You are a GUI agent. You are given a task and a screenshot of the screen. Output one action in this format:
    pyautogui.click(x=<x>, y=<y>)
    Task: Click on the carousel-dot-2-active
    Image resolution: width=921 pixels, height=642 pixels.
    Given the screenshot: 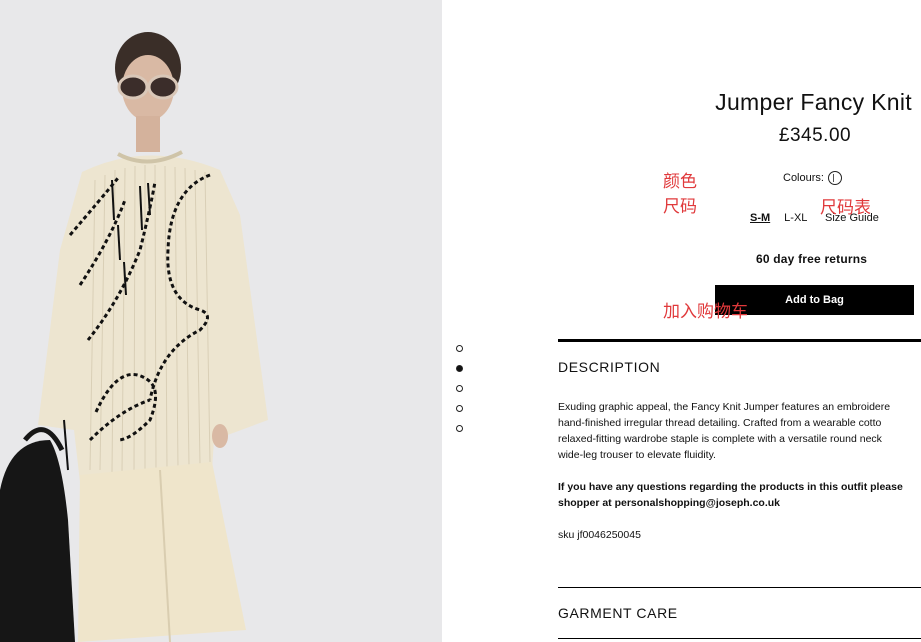 What is the action you would take?
    pyautogui.click(x=459, y=368)
    